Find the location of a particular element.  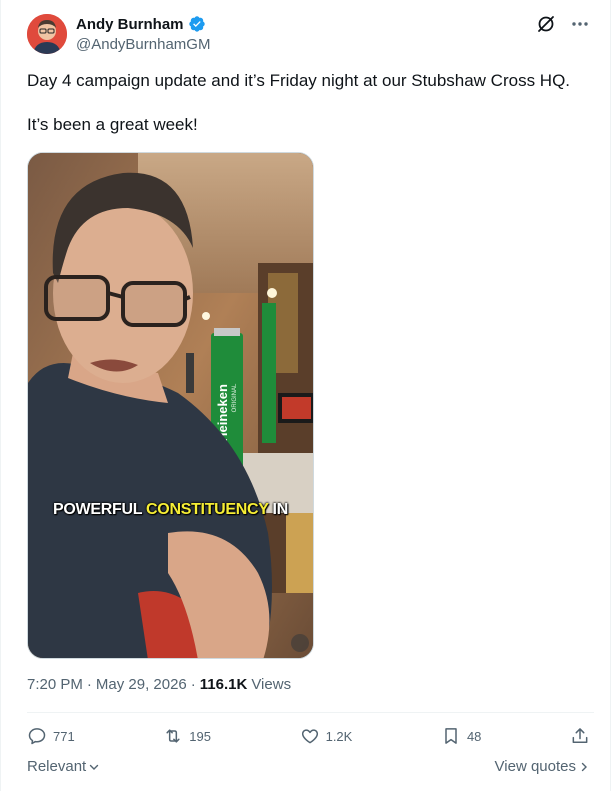

heart-icon is located at coordinates (309, 736).